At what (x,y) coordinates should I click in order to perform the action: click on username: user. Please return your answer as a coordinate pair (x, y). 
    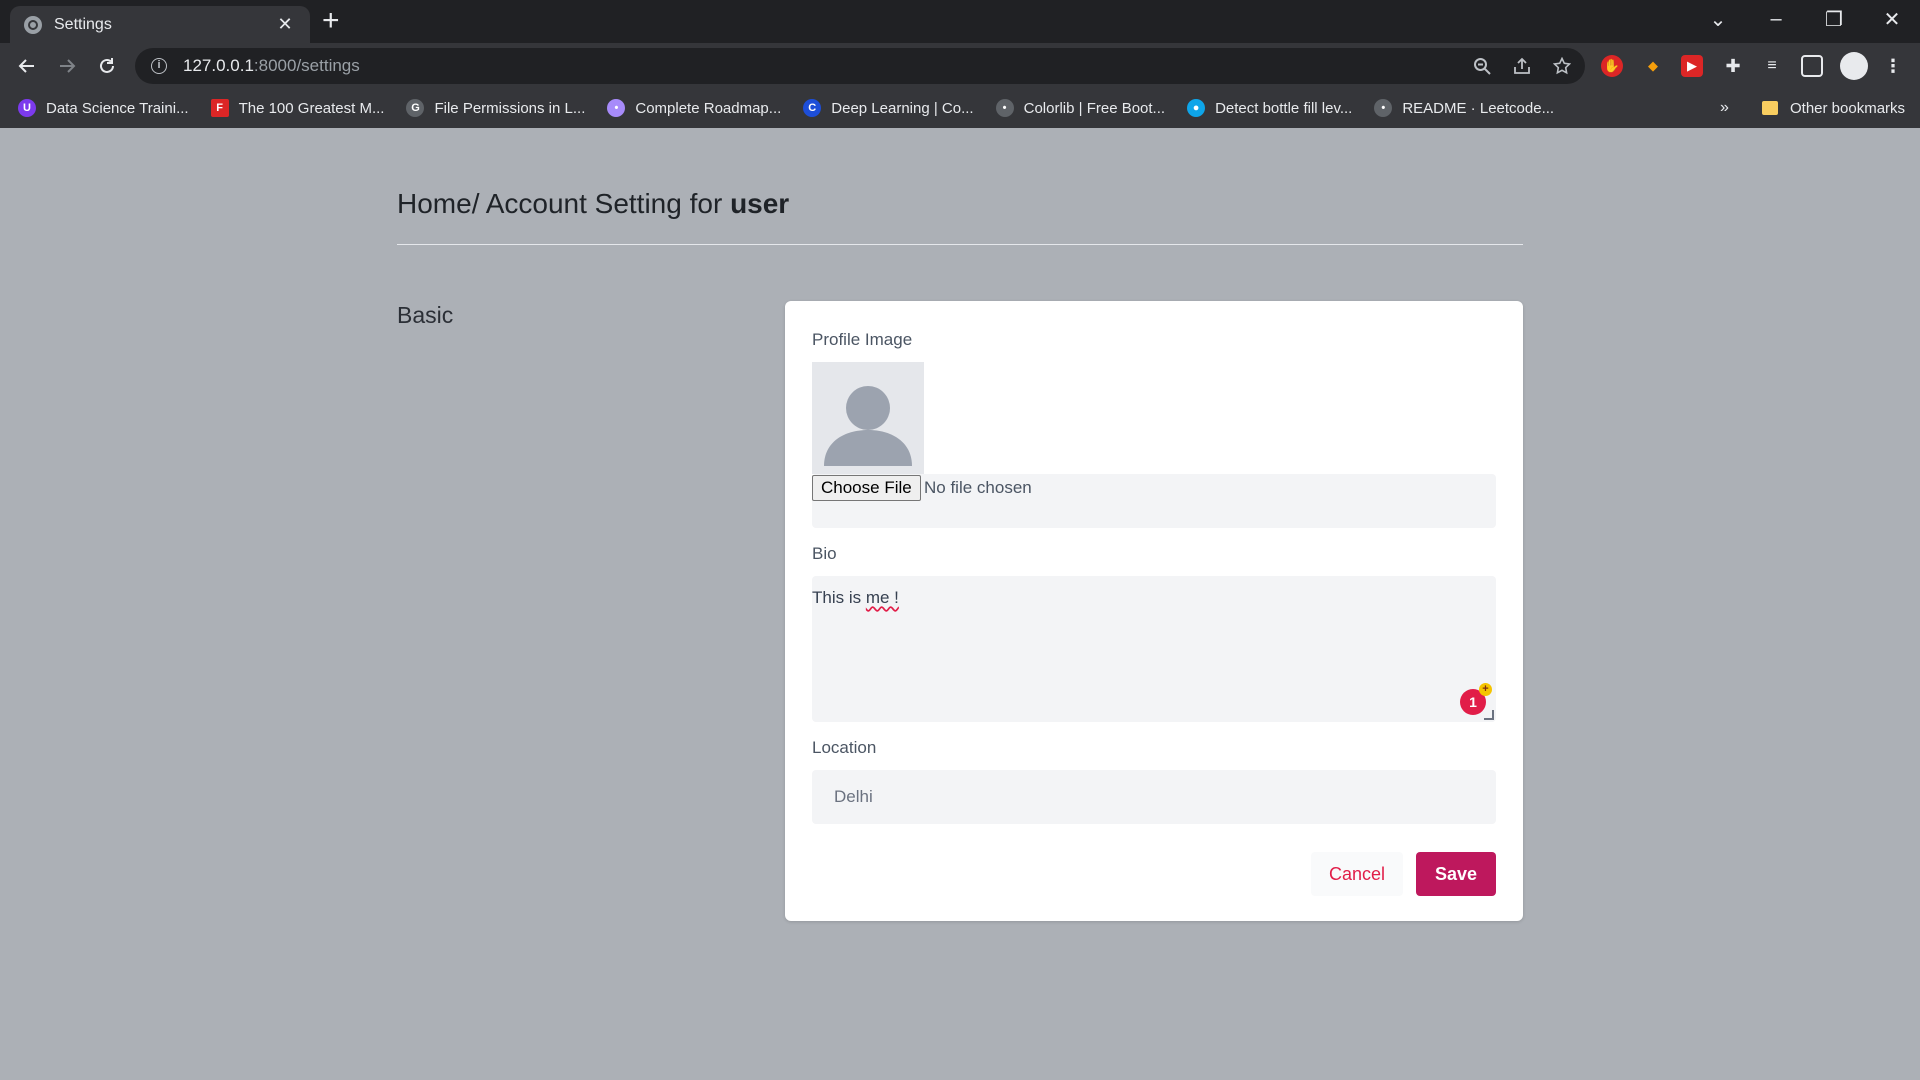
    Looking at the image, I should click on (760, 203).